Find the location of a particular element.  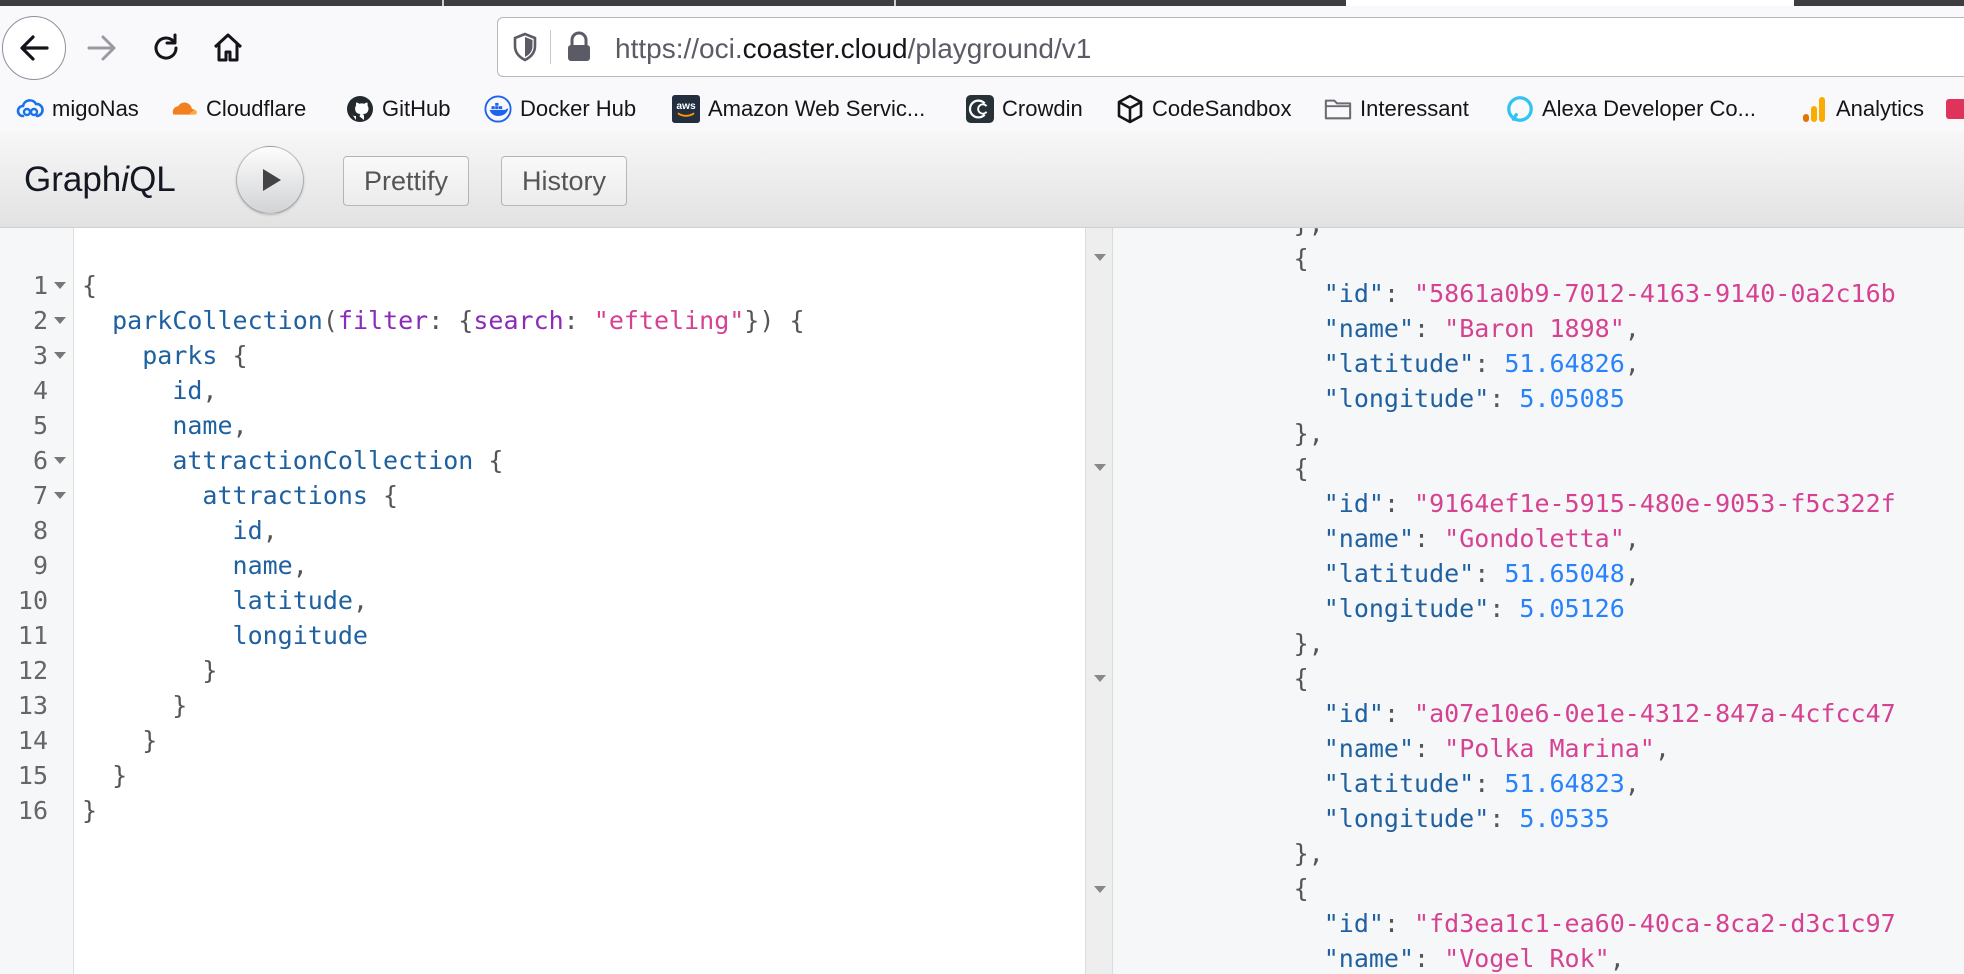

result-line: "longitude": 5.0535 is located at coordinates (1466, 818).